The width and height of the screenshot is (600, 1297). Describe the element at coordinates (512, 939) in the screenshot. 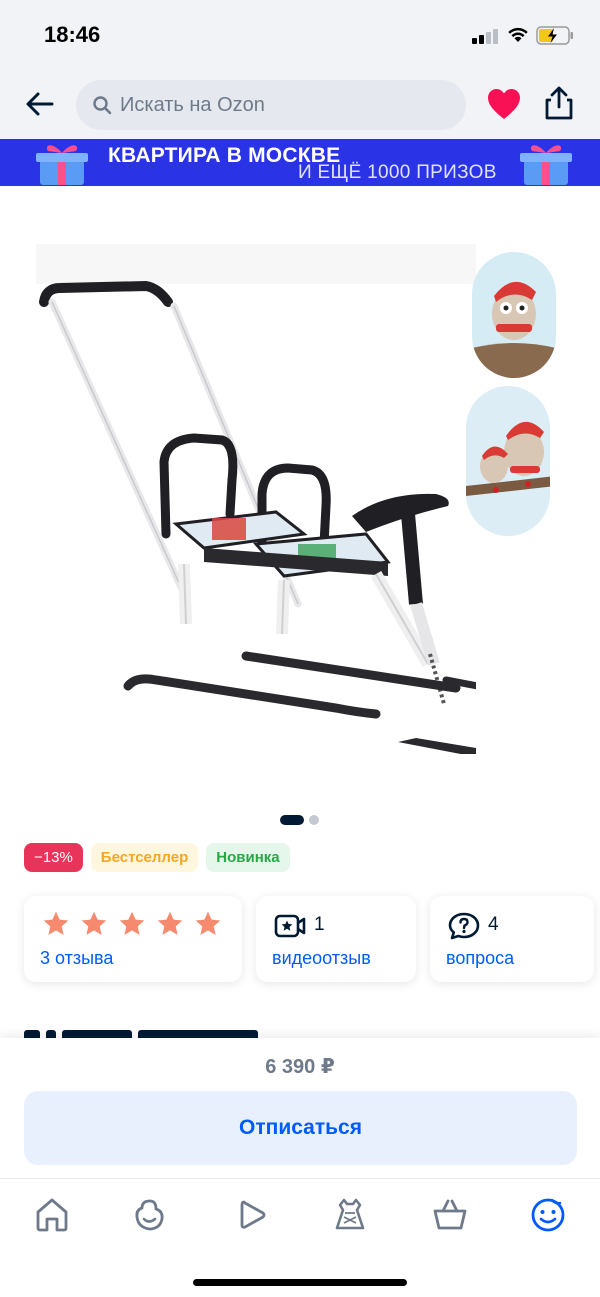

I see `questions-card: 4 вопроса` at that location.